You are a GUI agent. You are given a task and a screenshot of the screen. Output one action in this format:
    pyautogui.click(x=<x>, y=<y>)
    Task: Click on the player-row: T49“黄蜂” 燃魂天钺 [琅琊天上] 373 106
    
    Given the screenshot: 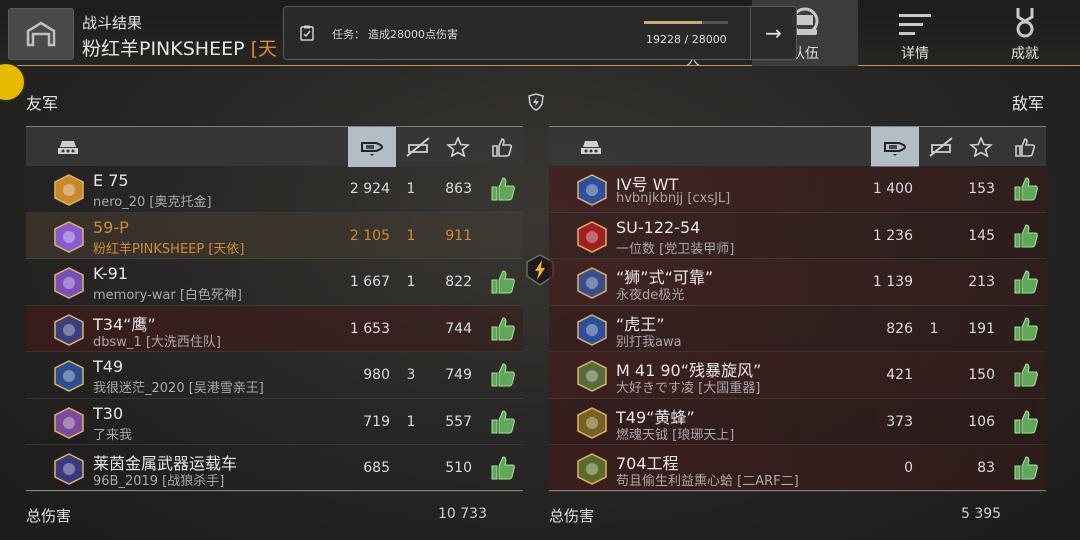 What is the action you would take?
    pyautogui.click(x=797, y=421)
    